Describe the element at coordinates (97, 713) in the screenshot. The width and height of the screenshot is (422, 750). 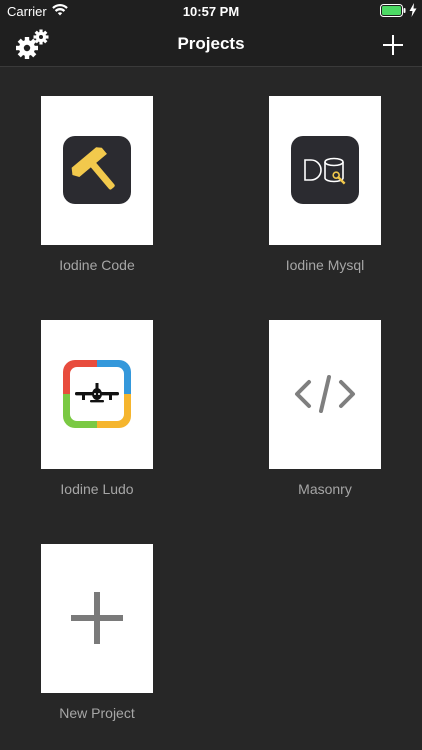
I see `project-label: New Project` at that location.